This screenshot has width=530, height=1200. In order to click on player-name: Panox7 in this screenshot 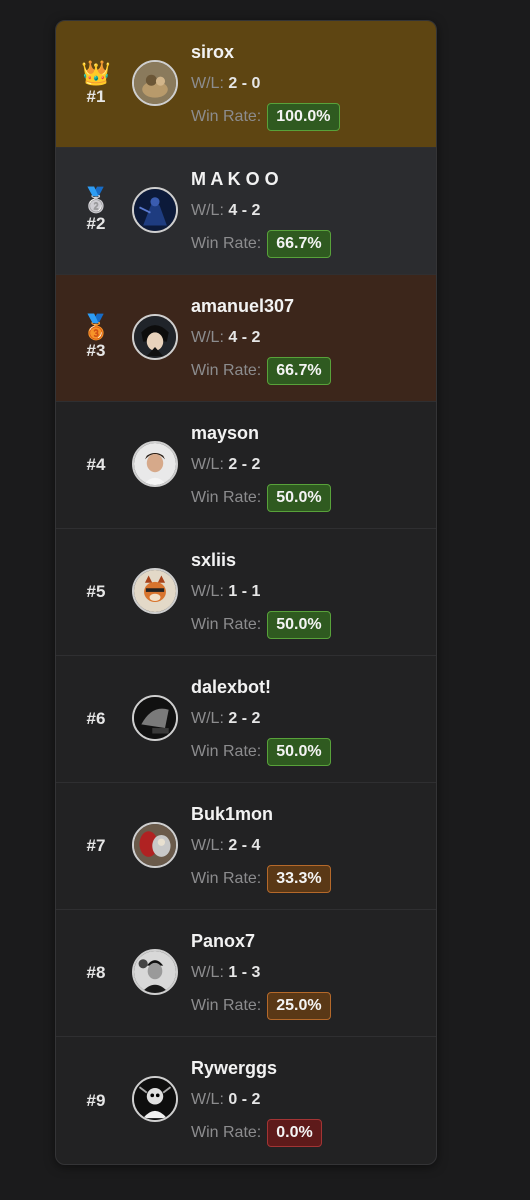, I will do `click(261, 941)`.